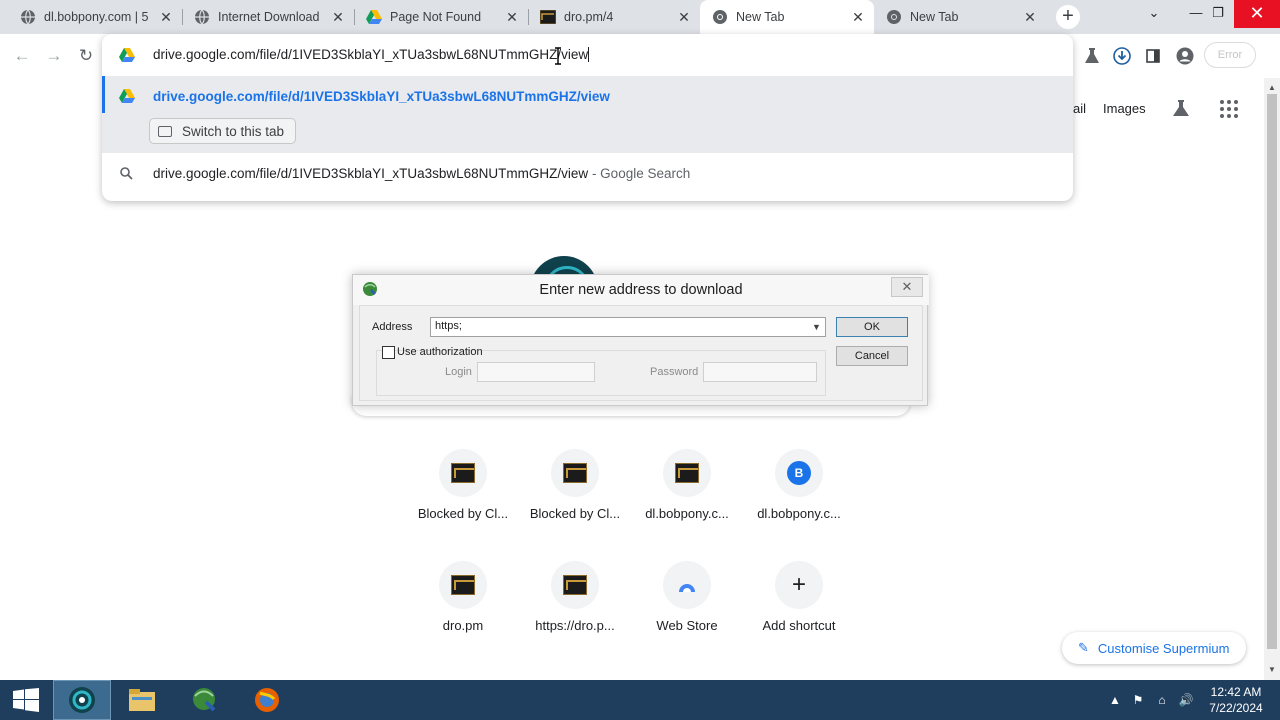  I want to click on taskbar-firefox, so click(267, 700).